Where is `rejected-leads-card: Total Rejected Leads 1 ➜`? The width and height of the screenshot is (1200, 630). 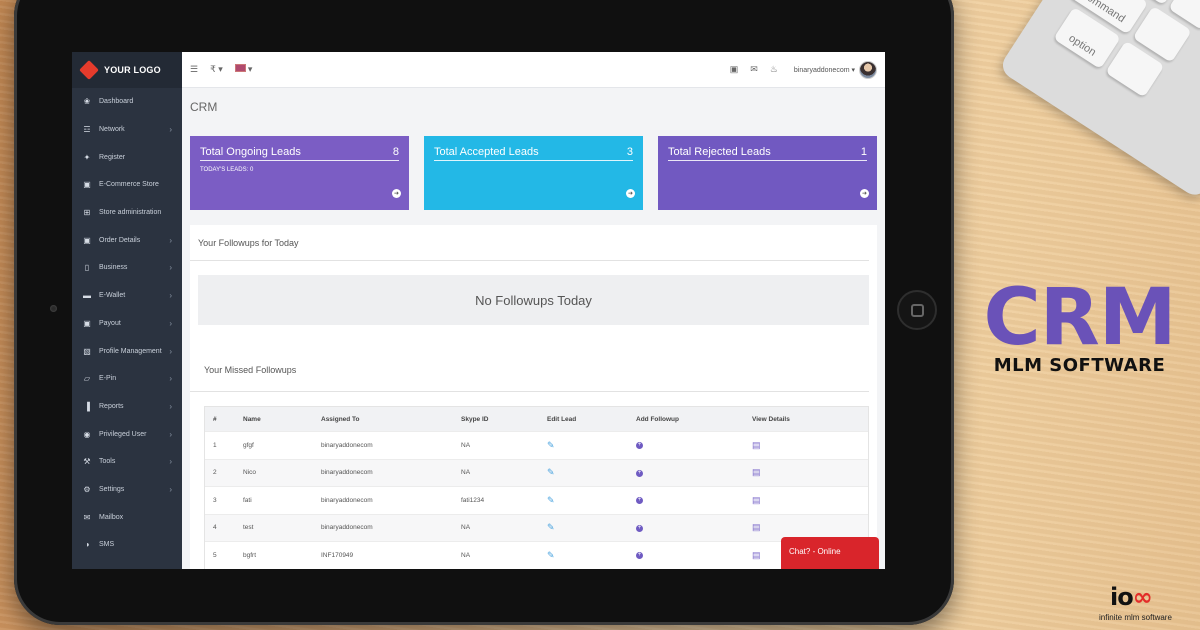
rejected-leads-card: Total Rejected Leads 1 ➜ is located at coordinates (767, 173).